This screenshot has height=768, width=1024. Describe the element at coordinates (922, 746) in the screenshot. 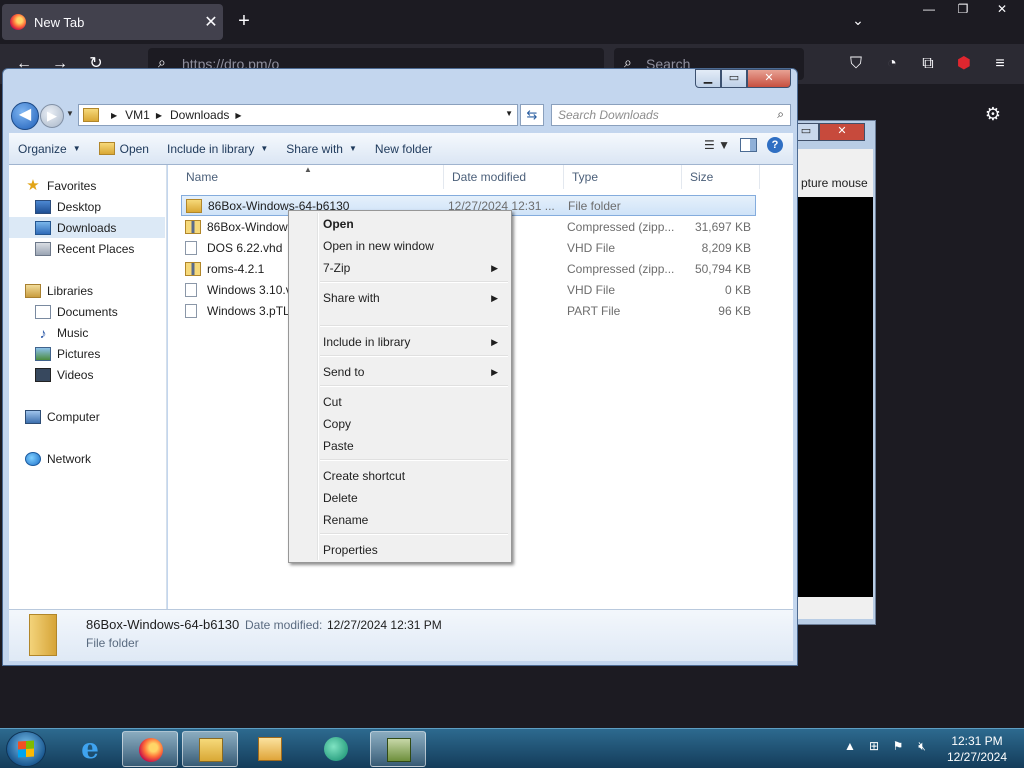

I see `volume-muted-icon: 🔇︎` at that location.